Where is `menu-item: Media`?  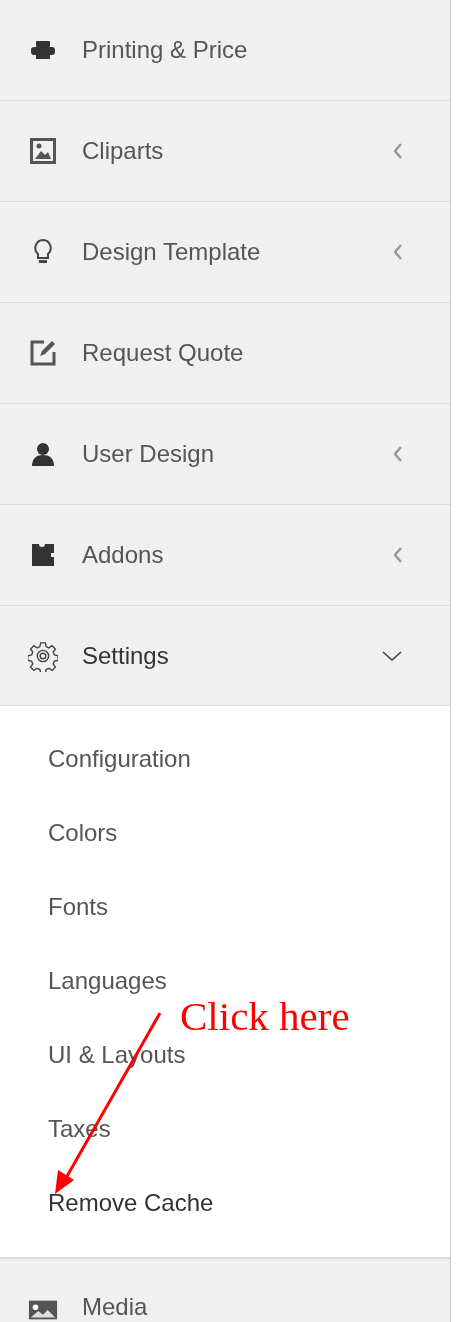 menu-item: Media is located at coordinates (225, 1290).